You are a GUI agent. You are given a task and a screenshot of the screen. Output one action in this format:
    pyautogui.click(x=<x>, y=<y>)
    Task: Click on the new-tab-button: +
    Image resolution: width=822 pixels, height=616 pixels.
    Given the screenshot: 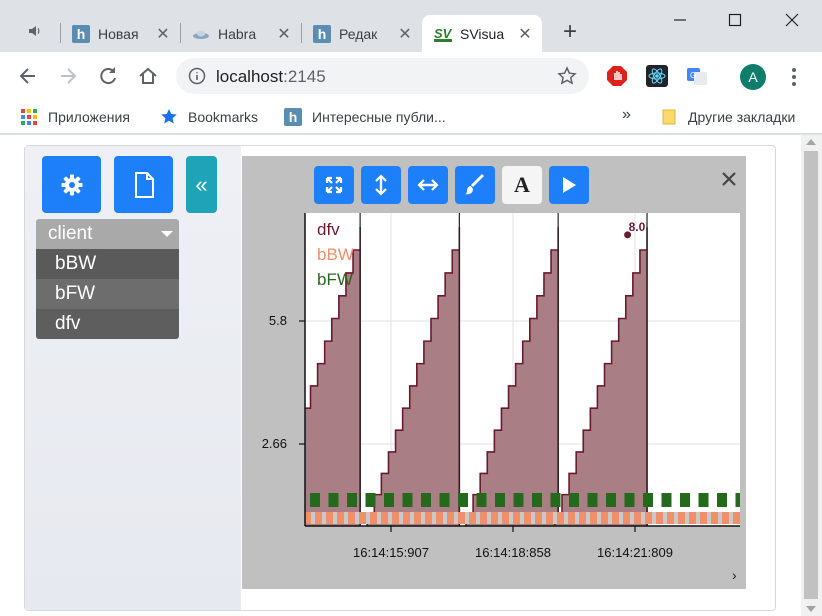 What is the action you would take?
    pyautogui.click(x=570, y=32)
    